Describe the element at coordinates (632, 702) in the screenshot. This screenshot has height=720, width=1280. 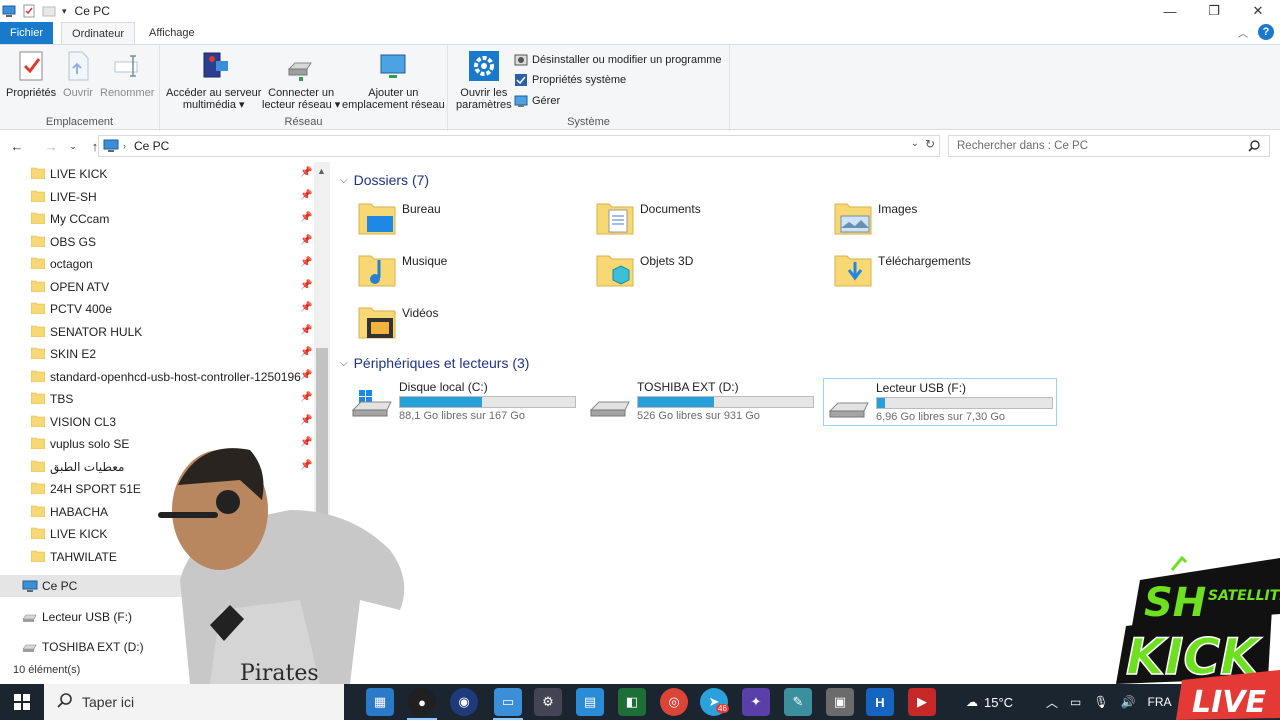
I see `taskbar-tool-icon: ◧` at that location.